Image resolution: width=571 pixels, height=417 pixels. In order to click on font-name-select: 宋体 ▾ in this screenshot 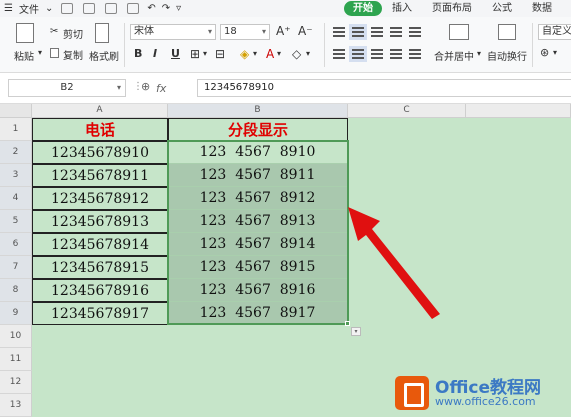, I will do `click(173, 32)`.